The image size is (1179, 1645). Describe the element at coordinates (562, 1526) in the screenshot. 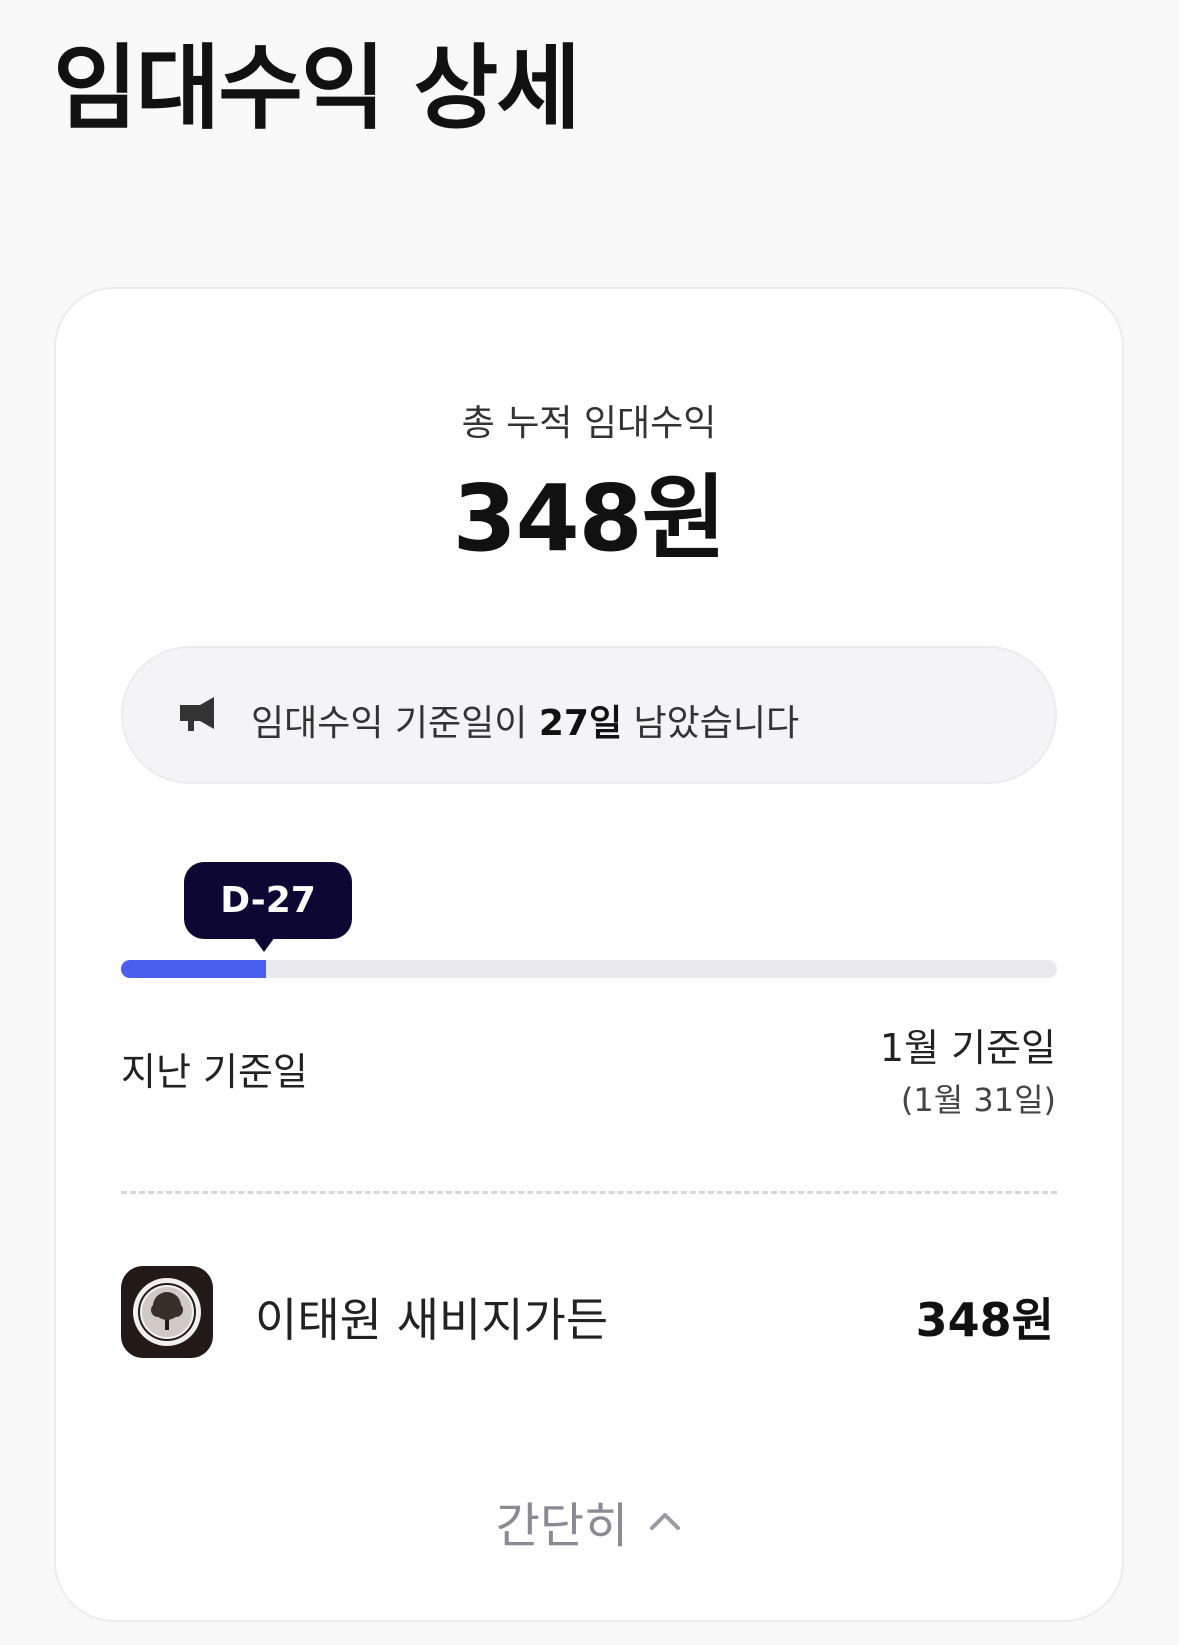

I see `collapse-label: 간단히` at that location.